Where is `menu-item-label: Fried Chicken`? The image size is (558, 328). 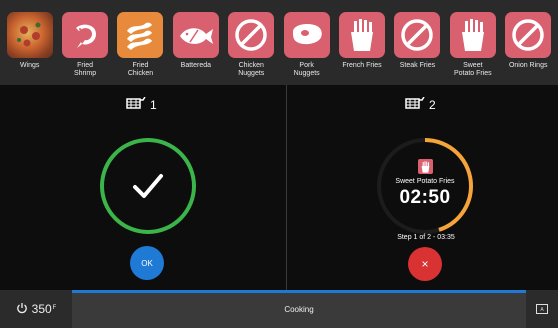
menu-item-label: Fried Chicken is located at coordinates (140, 69).